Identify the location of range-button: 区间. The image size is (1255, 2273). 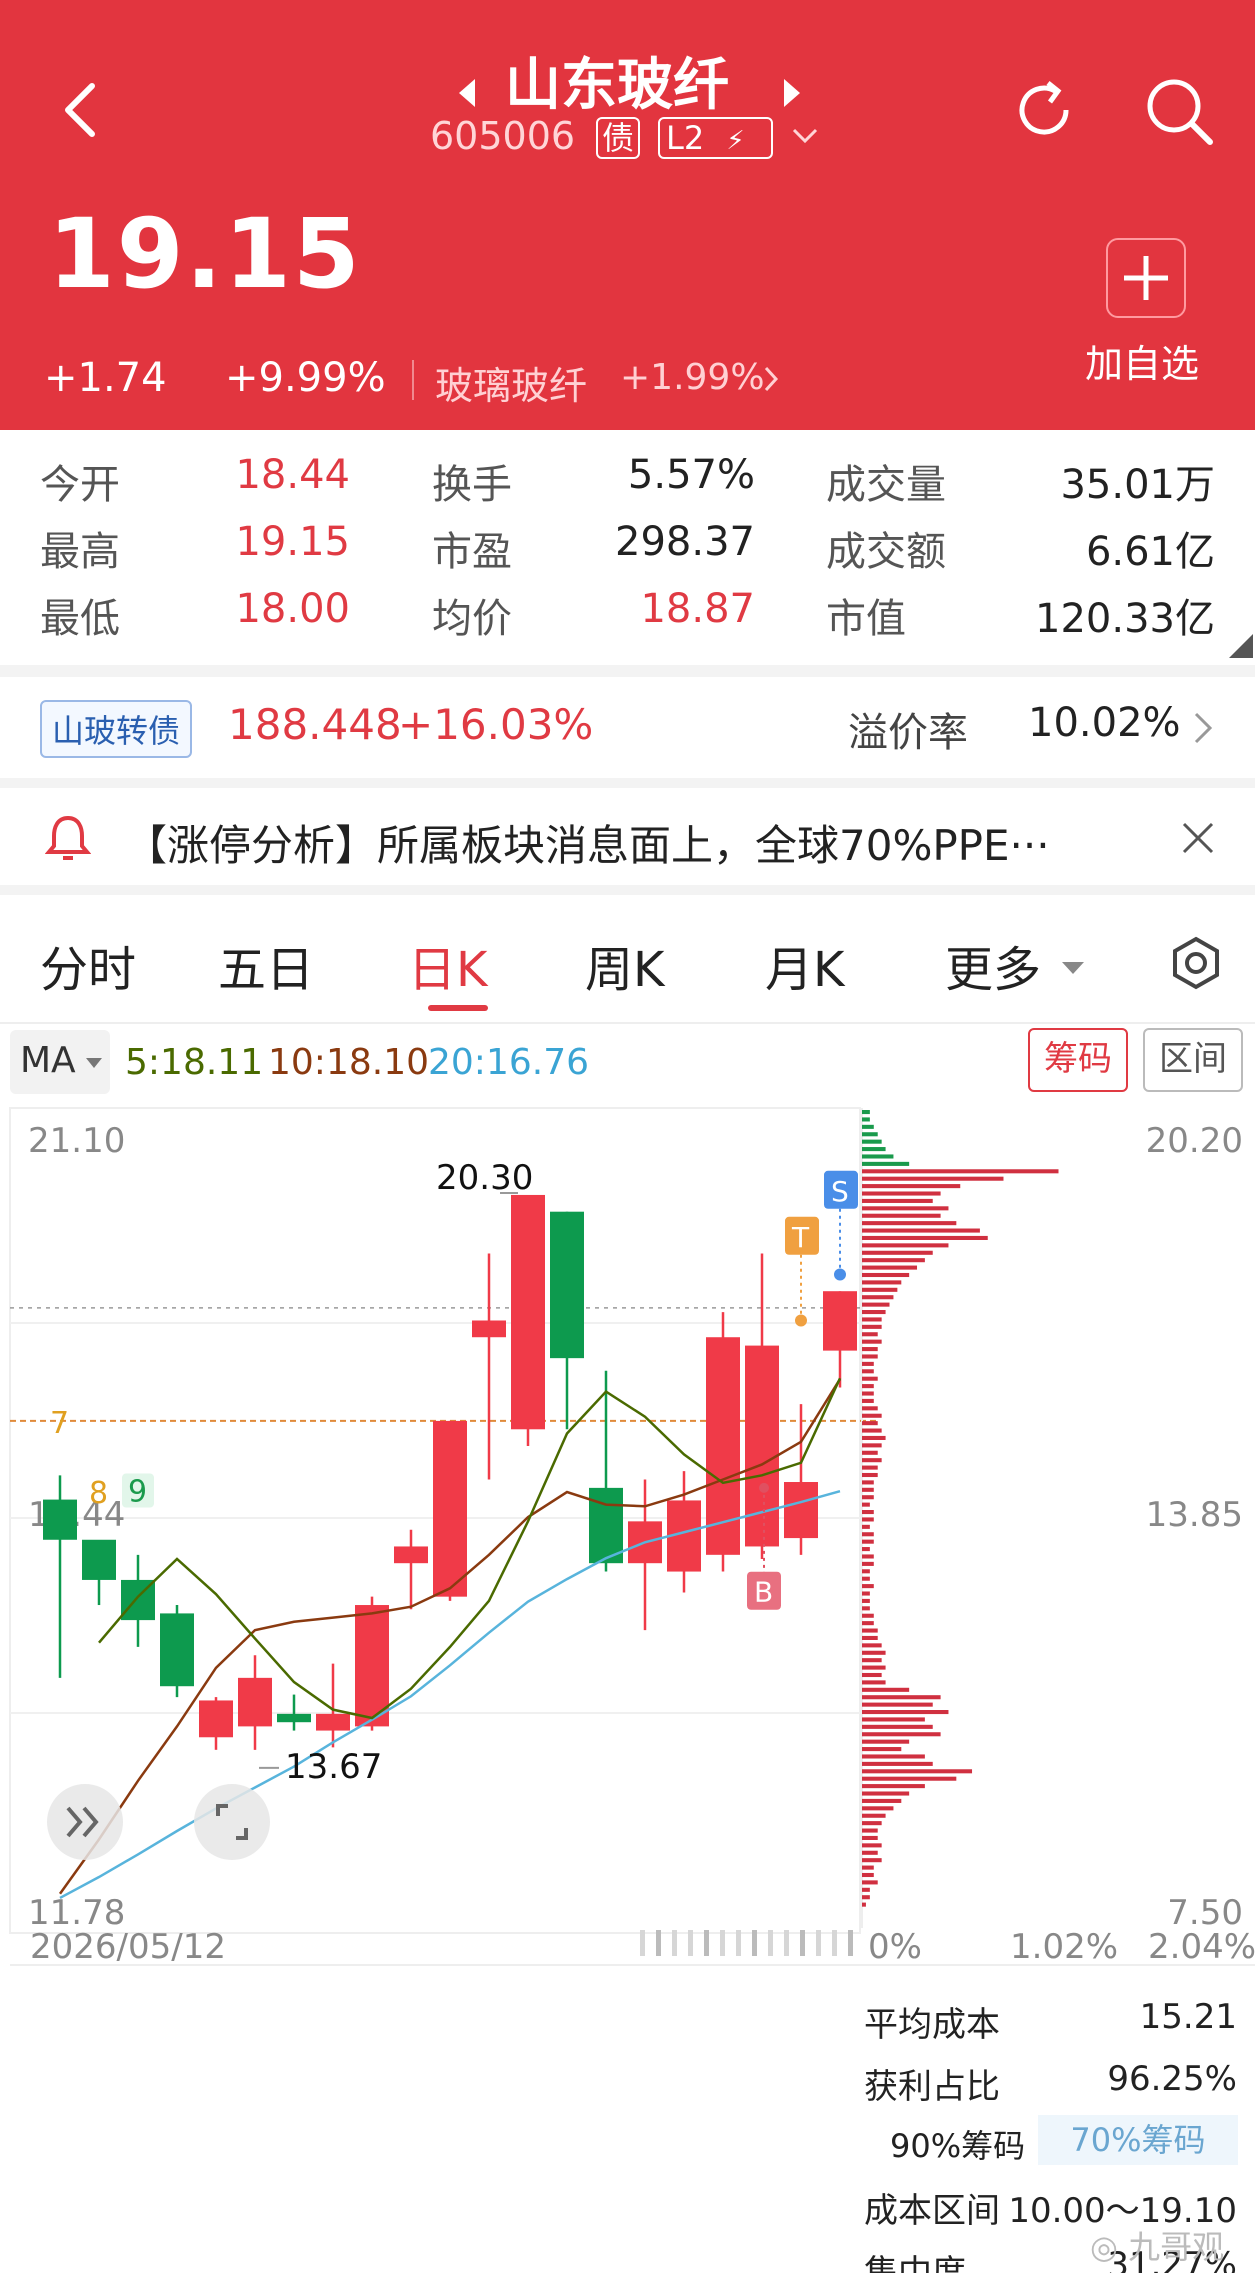
(1193, 1060).